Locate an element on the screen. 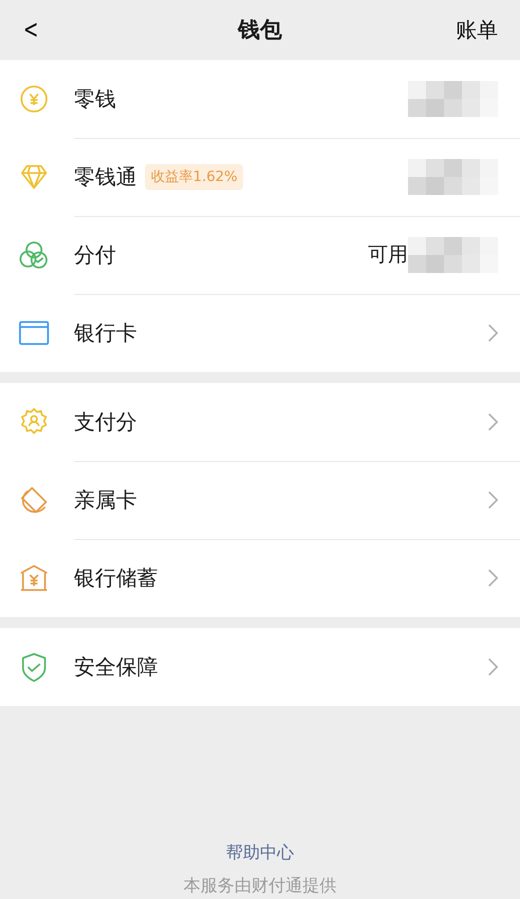  menu-row: 分付 可用 is located at coordinates (260, 255).